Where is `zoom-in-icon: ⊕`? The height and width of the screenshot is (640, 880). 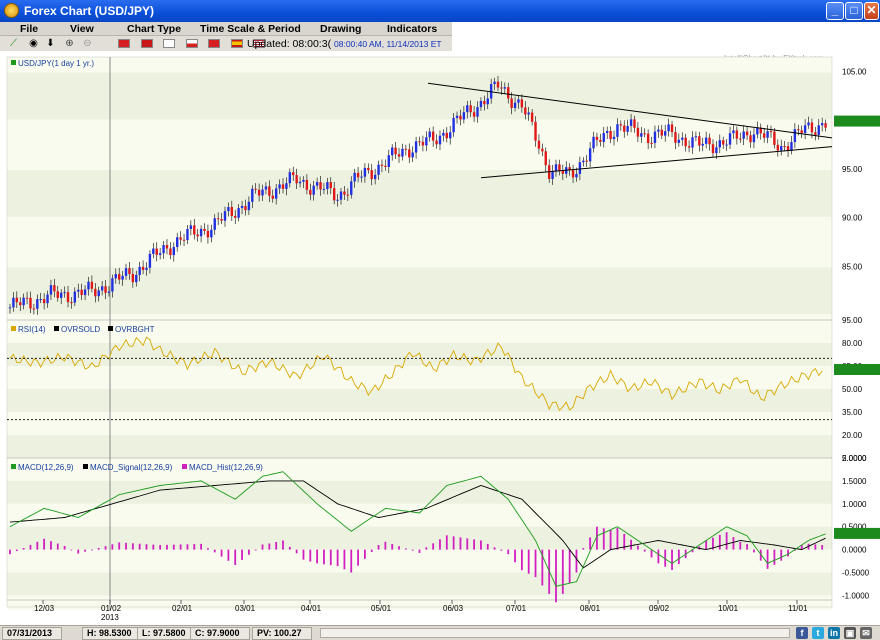
zoom-in-icon: ⊕ is located at coordinates (69, 43).